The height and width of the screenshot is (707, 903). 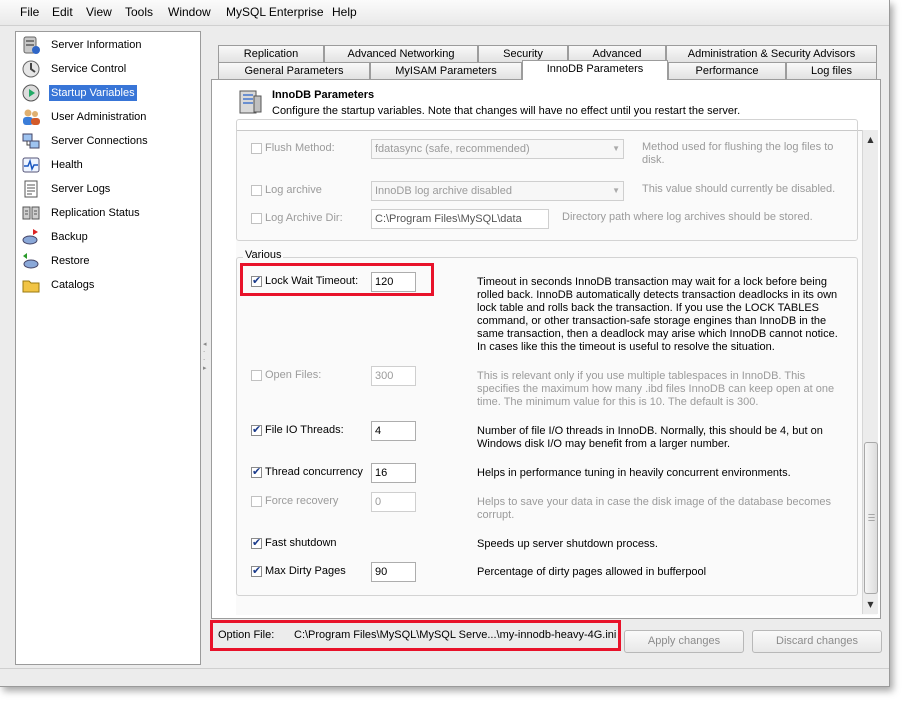 I want to click on tab-innodb-parameters: InnoDB Parameters, so click(x=595, y=70).